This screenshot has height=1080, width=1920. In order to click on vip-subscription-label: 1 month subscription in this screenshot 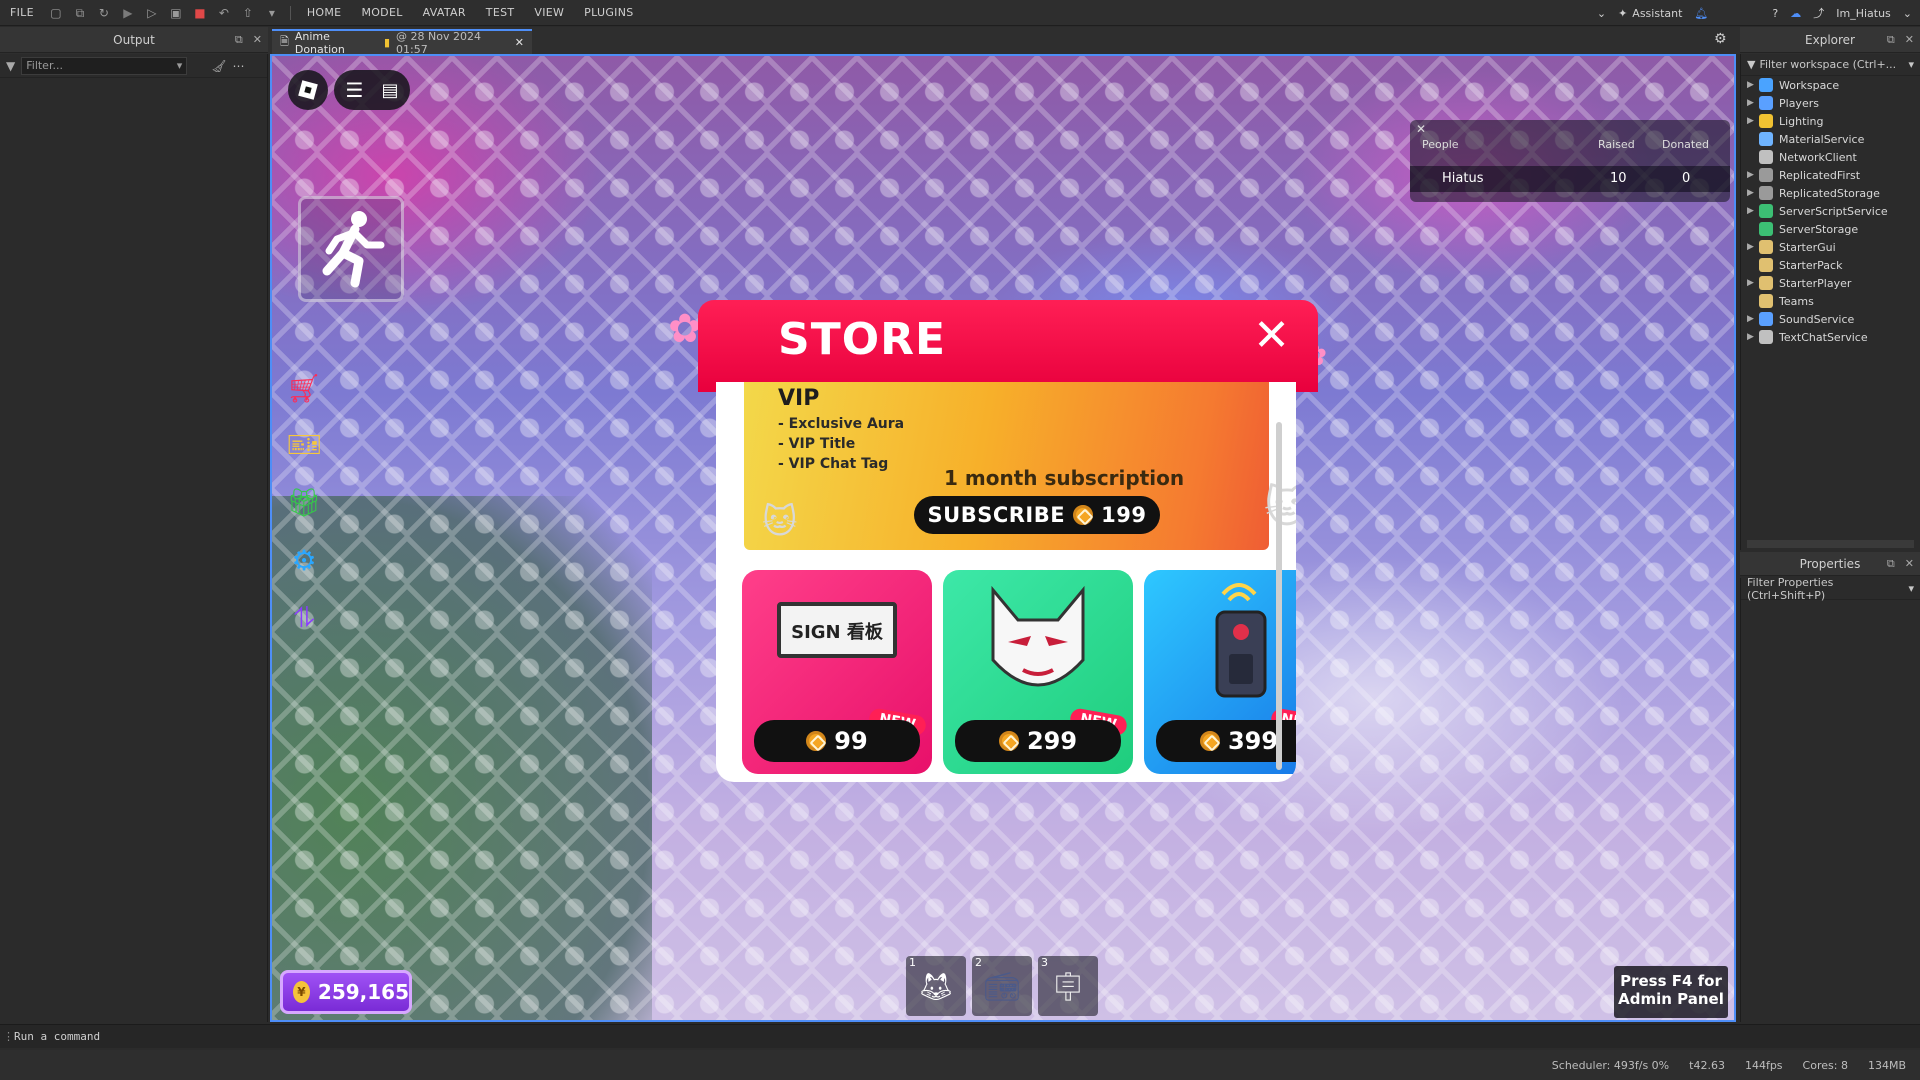, I will do `click(1064, 478)`.